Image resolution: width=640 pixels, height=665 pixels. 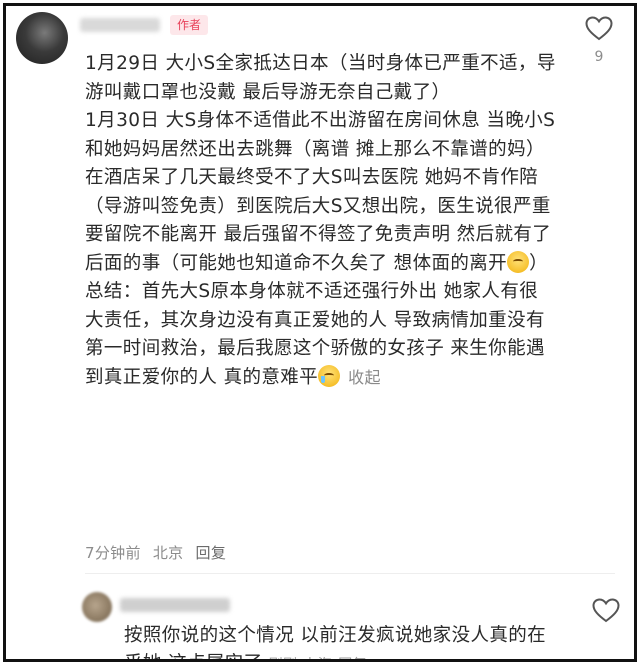 What do you see at coordinates (317, 658) in the screenshot?
I see `comment-location: 上海` at bounding box center [317, 658].